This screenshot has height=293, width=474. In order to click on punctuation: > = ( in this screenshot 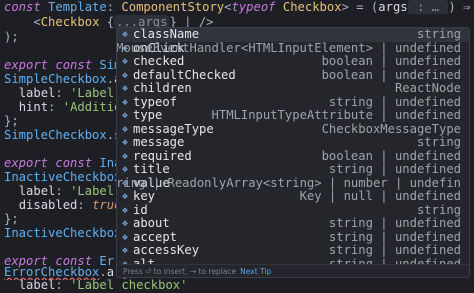, I will do `click(360, 7)`.